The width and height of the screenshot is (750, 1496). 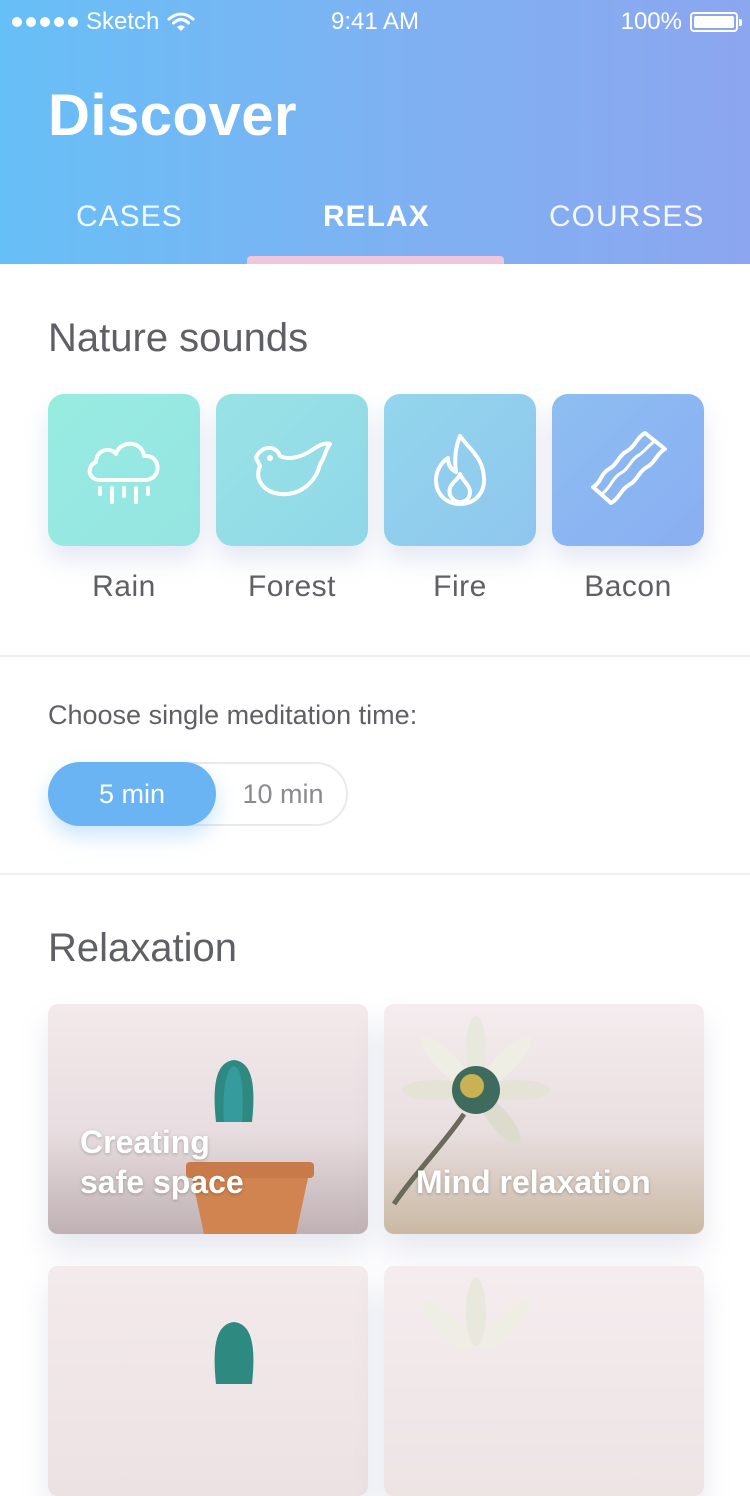 I want to click on sound-rain-label: Rain, so click(x=124, y=586).